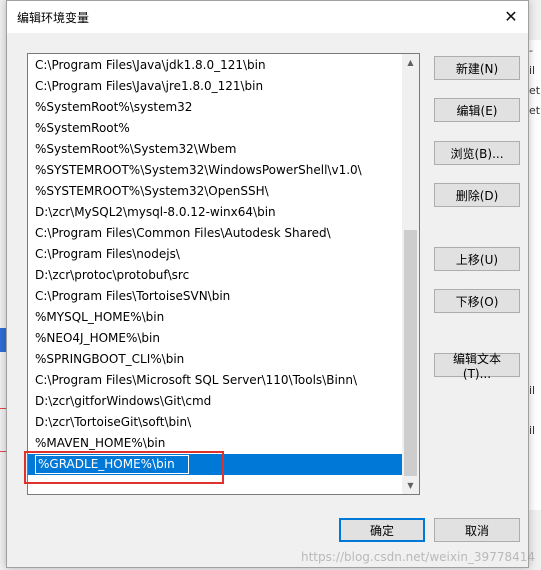 This screenshot has height=570, width=541. What do you see at coordinates (267, 17) in the screenshot?
I see `title-bar: 编辑环境变量 ✕` at bounding box center [267, 17].